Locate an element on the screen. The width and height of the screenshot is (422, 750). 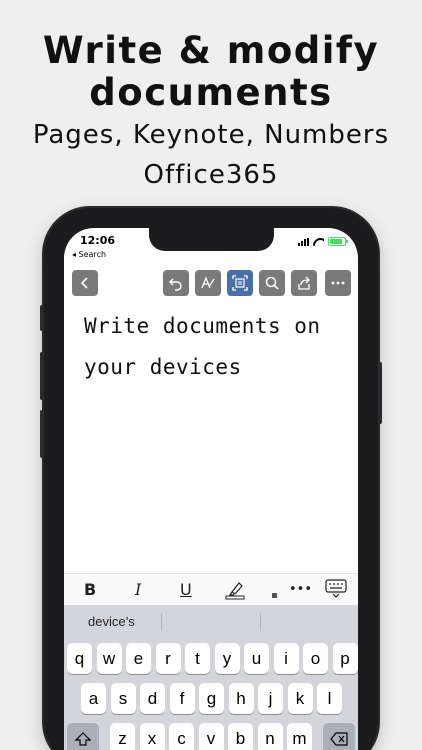
document-line: your devices is located at coordinates (163, 367).